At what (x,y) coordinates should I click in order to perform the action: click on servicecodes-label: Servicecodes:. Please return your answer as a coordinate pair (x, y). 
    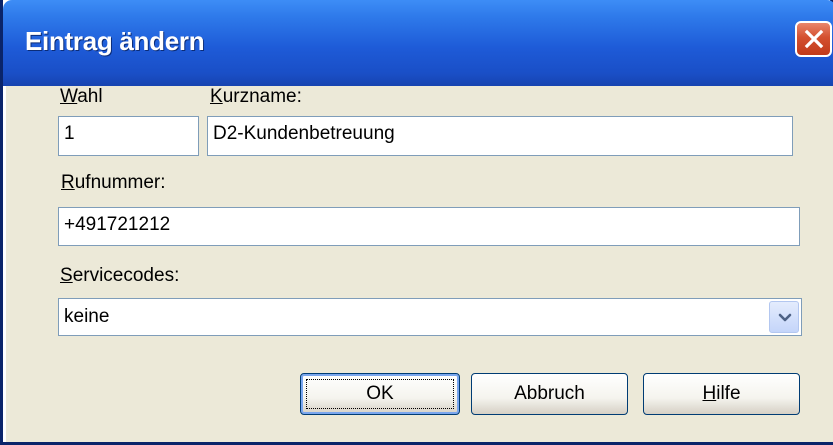
    Looking at the image, I should click on (120, 275).